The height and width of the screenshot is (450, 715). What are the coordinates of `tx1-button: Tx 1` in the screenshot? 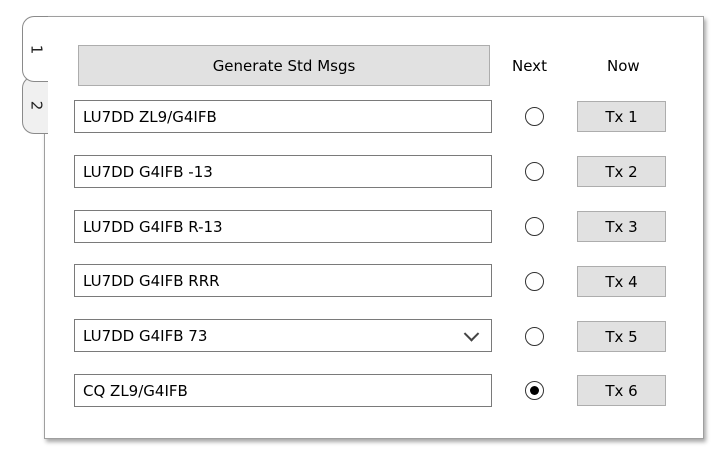 It's located at (621, 116).